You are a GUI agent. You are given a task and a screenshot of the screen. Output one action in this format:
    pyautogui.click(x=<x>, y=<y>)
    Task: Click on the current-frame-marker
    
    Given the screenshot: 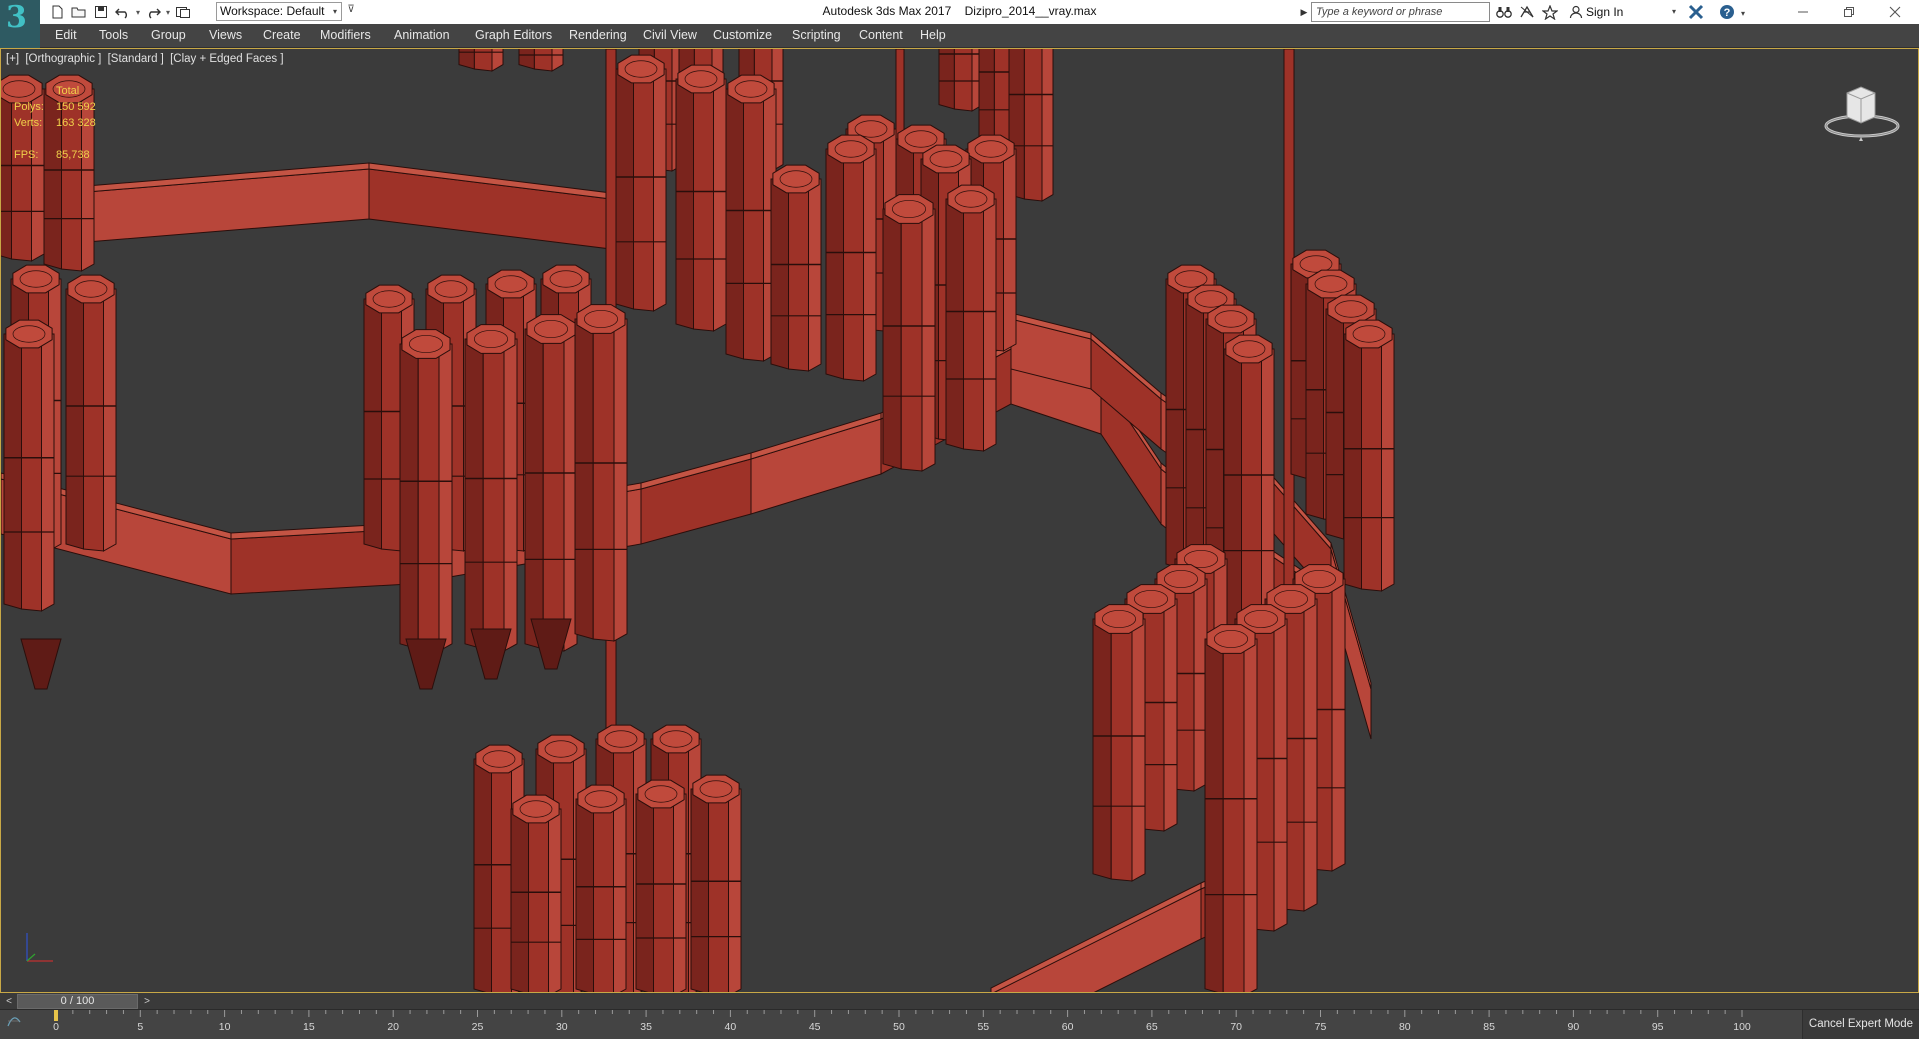 What is the action you would take?
    pyautogui.click(x=56, y=1015)
    